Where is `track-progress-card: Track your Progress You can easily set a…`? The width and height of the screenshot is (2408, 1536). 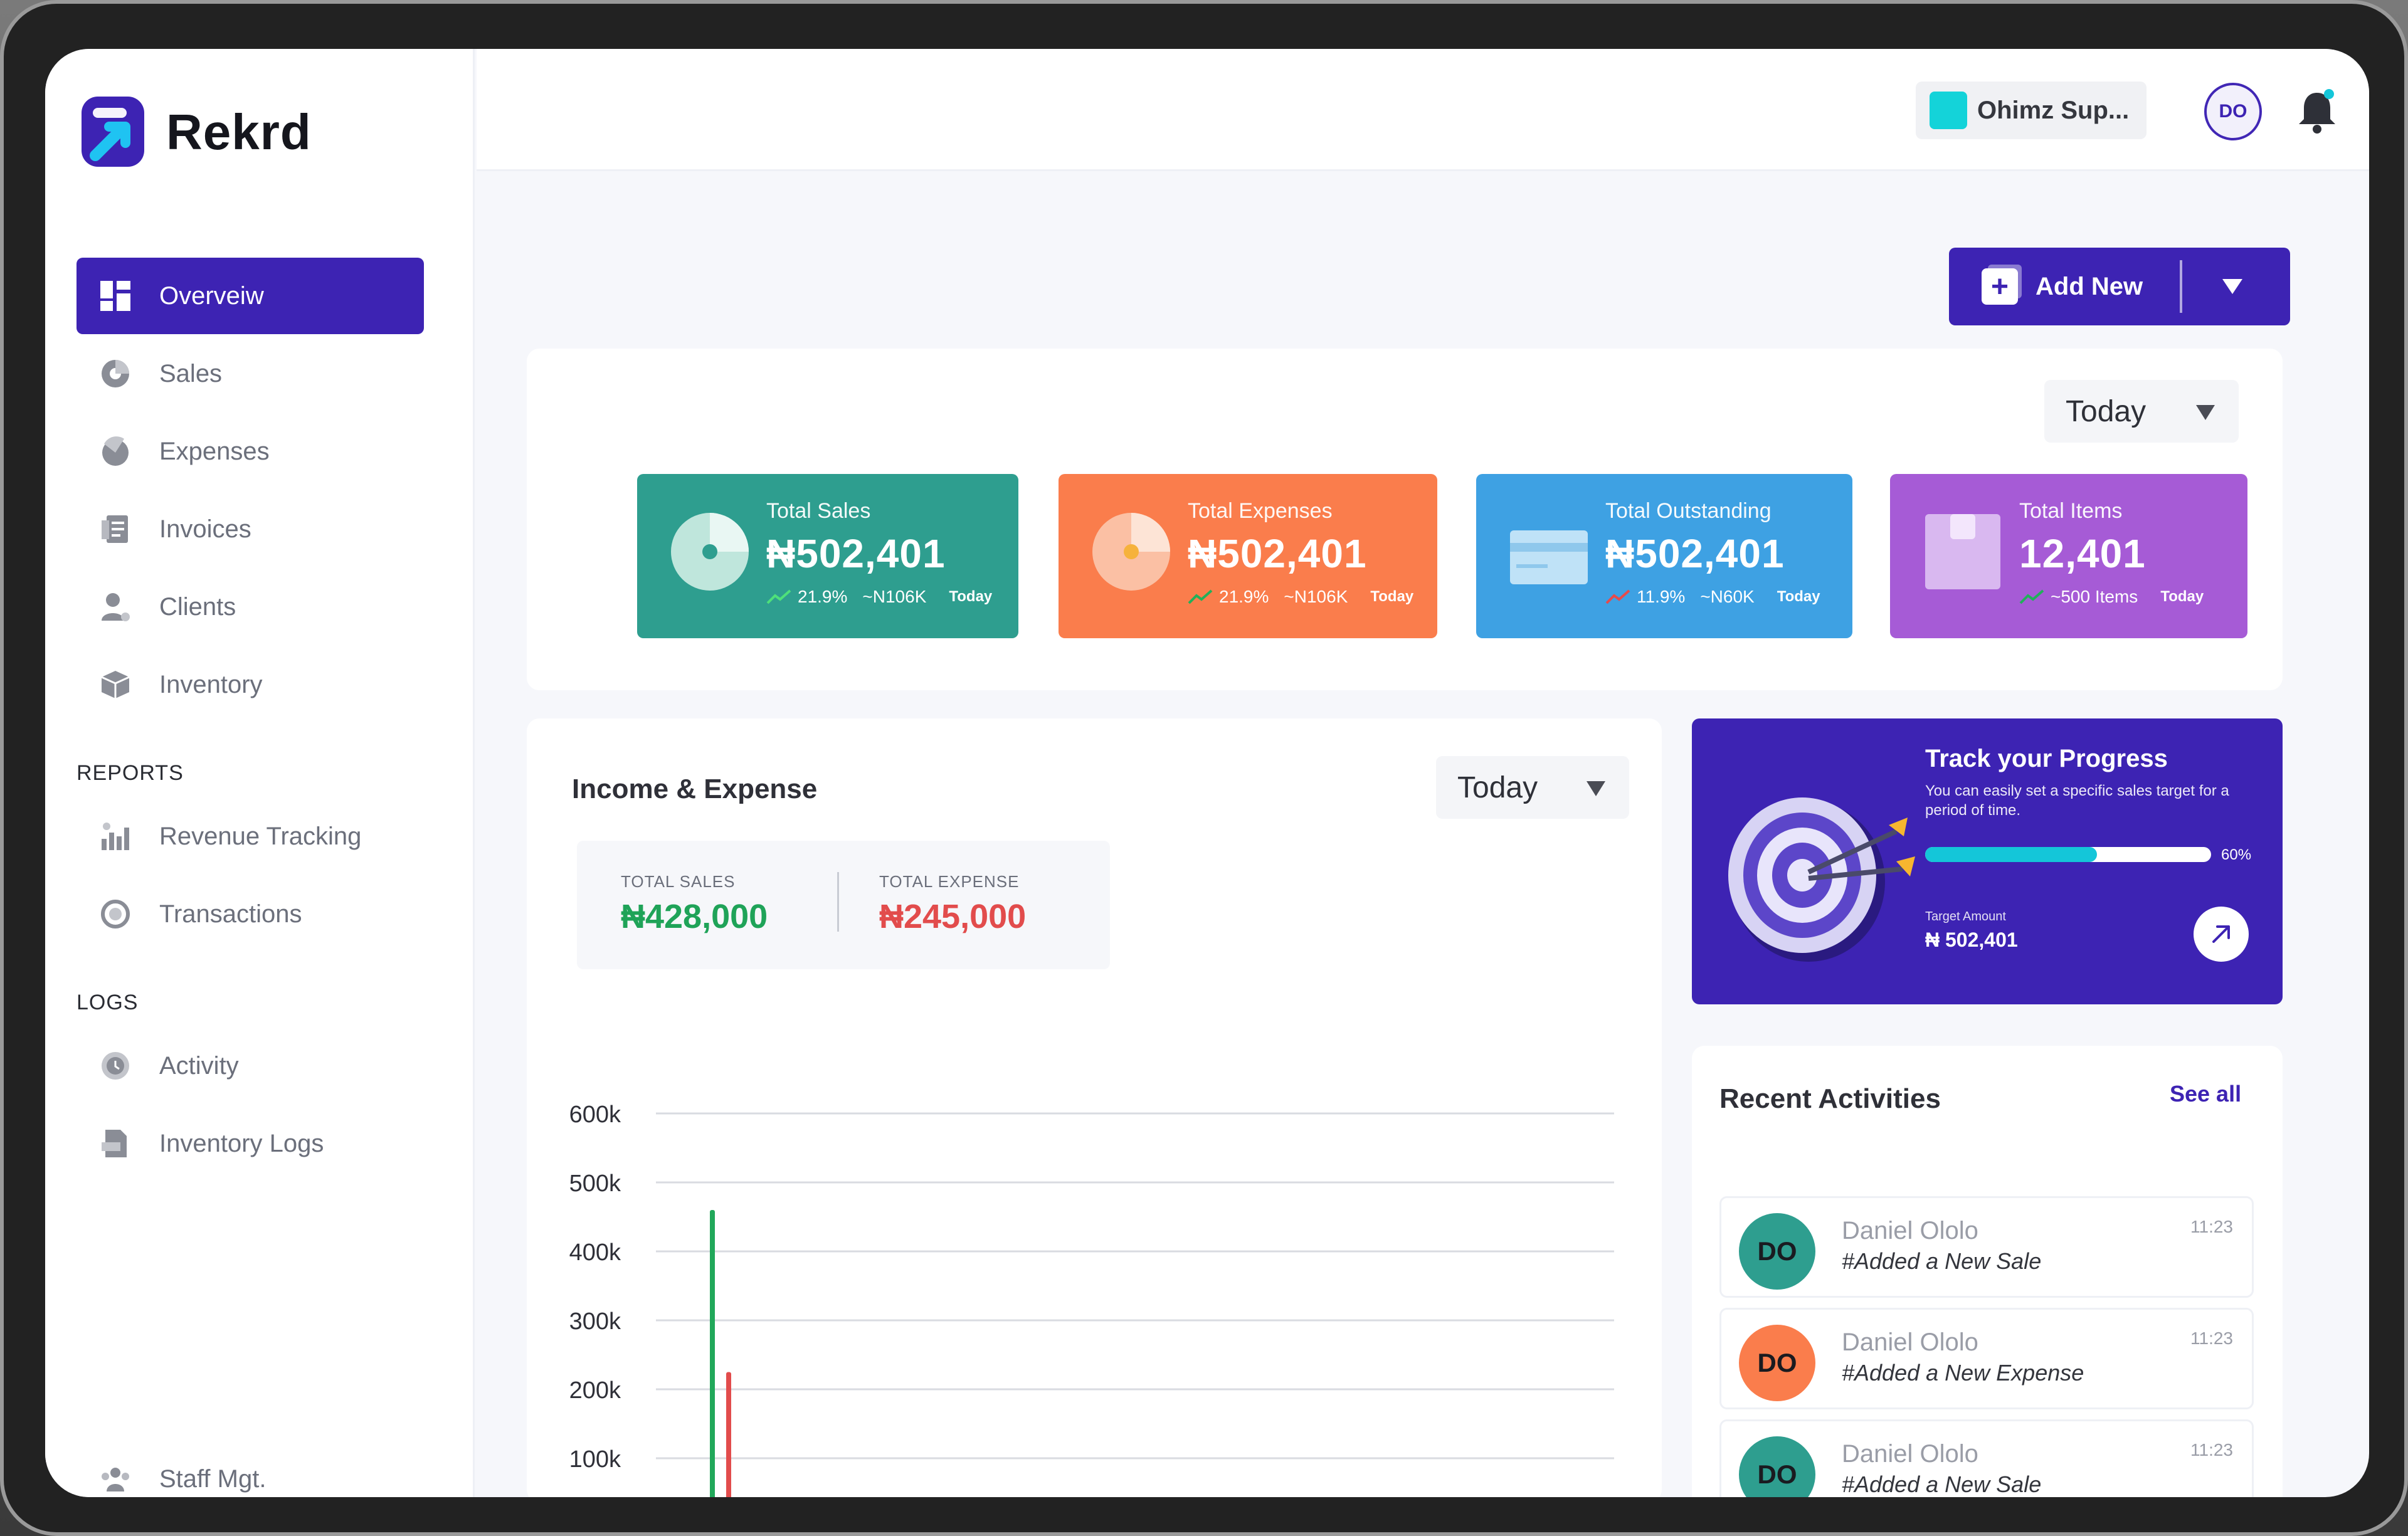
track-progress-card: Track your Progress You can easily set a… is located at coordinates (1987, 861).